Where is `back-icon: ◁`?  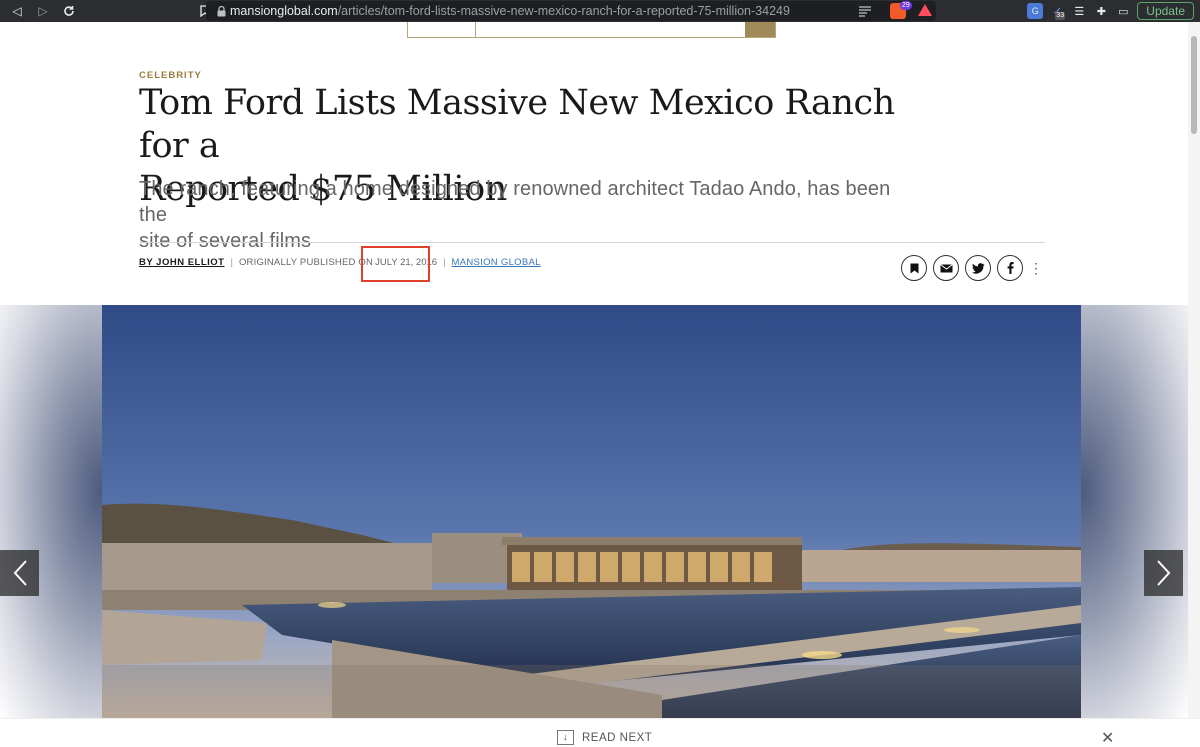
back-icon: ◁ is located at coordinates (17, 11).